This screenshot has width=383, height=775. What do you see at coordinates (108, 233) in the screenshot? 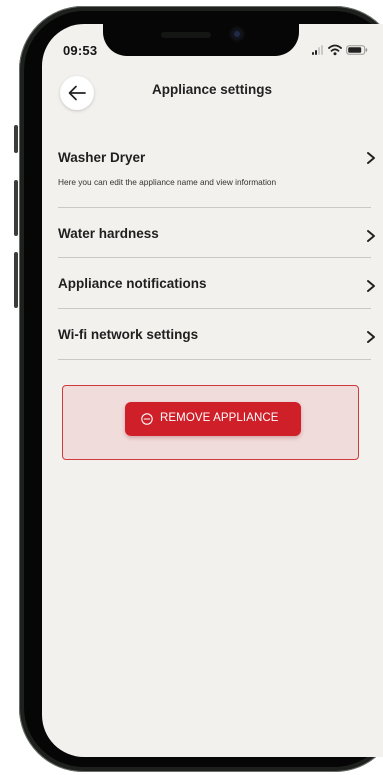
I see `settings-item-label: Water hardness` at bounding box center [108, 233].